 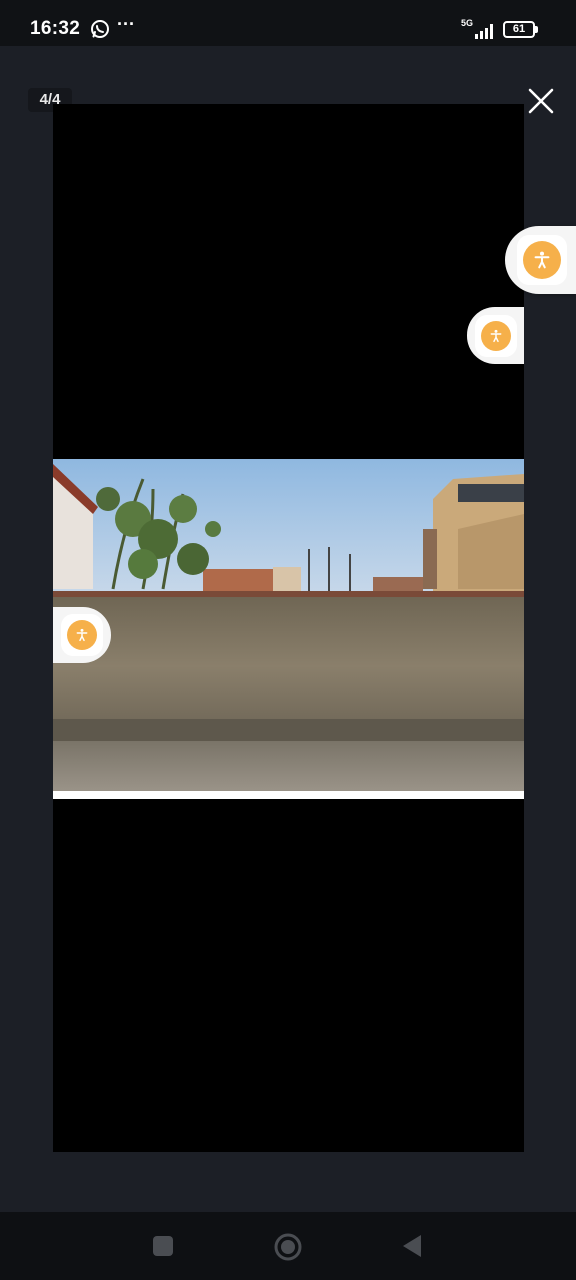 I want to click on recents-button, so click(x=163, y=1246).